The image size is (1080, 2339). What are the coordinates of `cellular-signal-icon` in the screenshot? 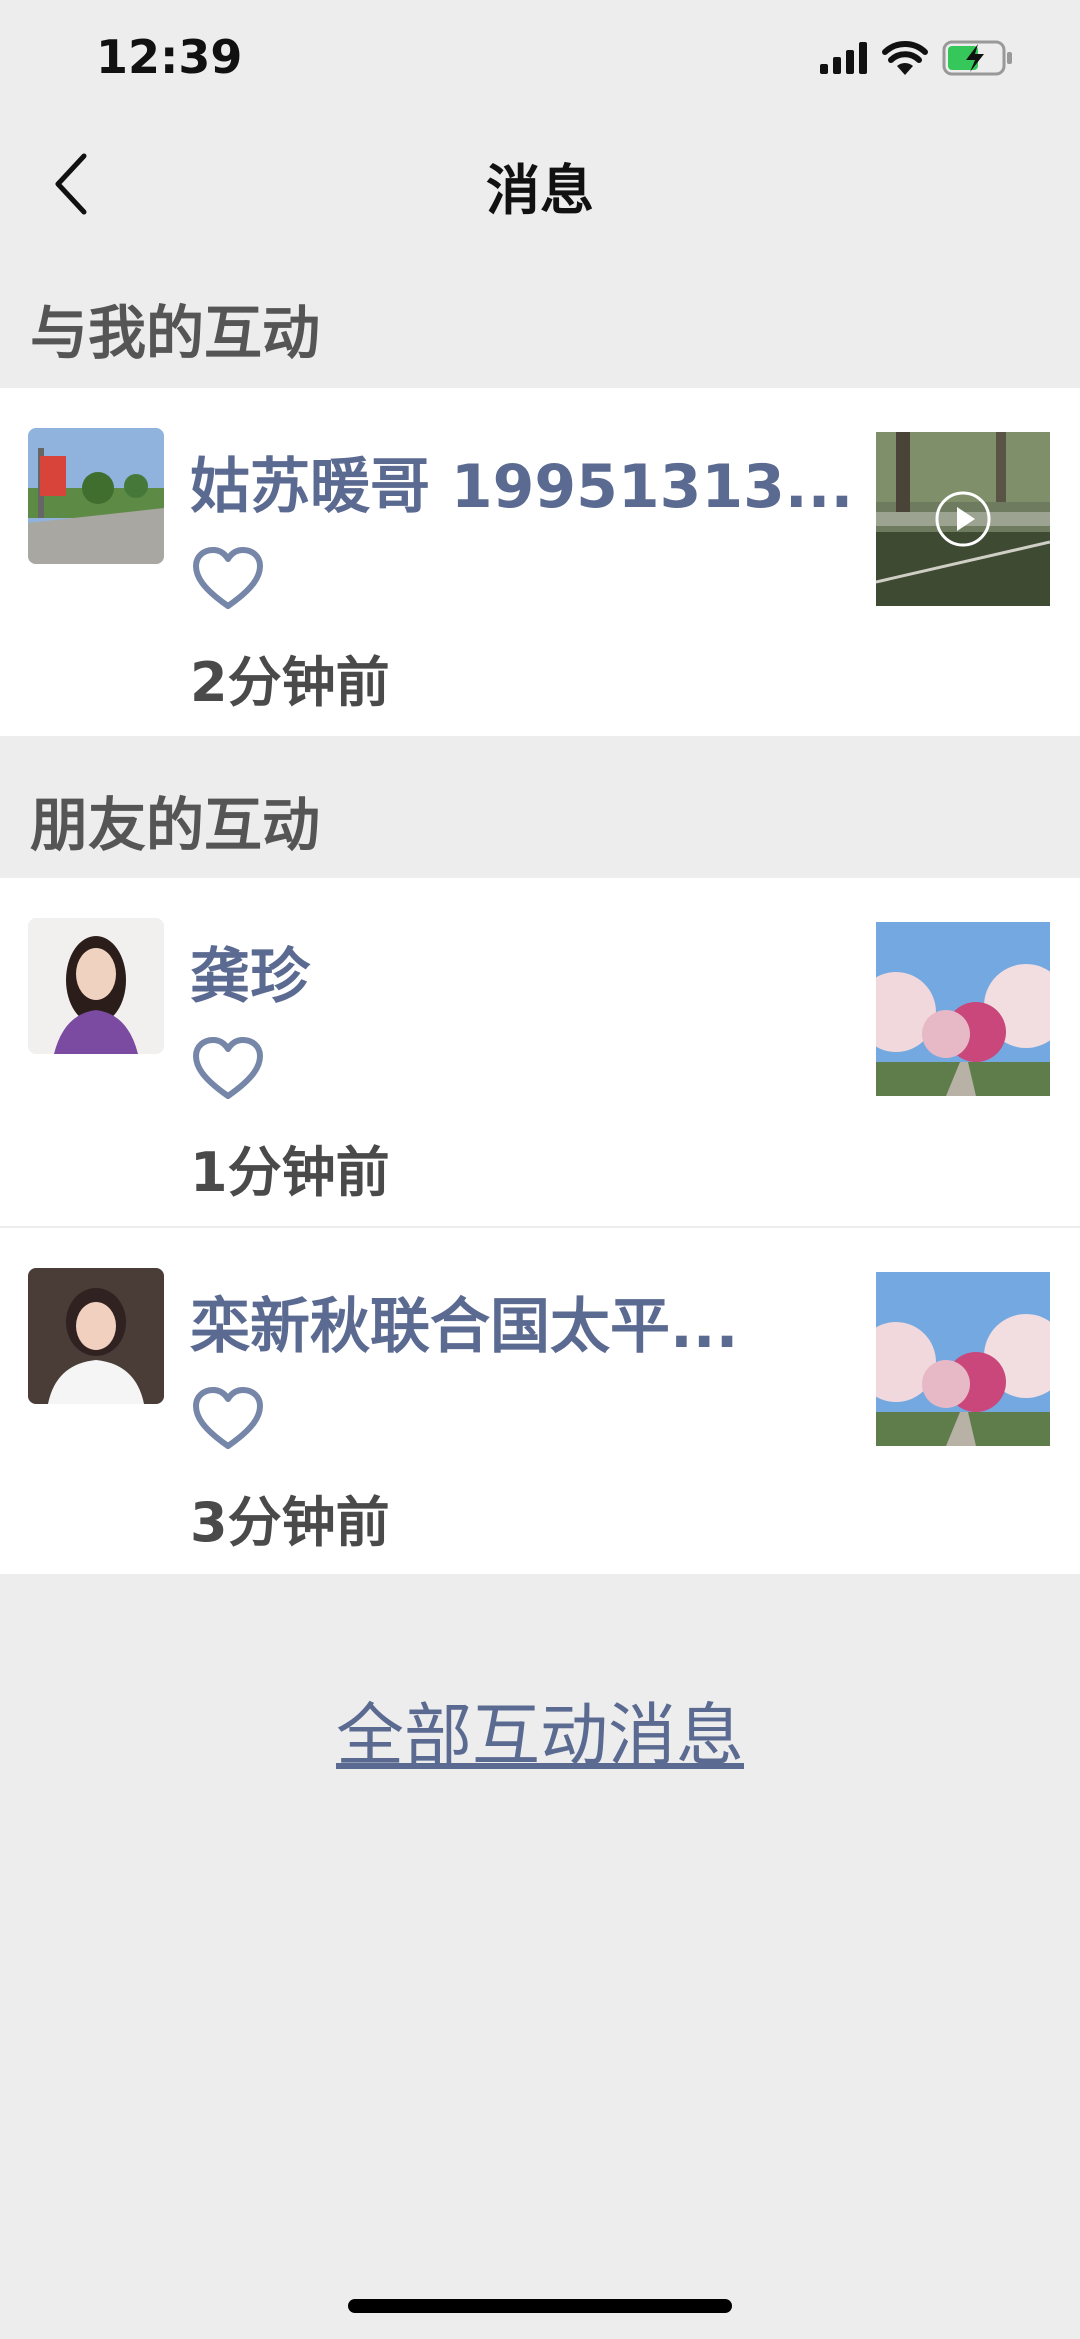 It's located at (843, 58).